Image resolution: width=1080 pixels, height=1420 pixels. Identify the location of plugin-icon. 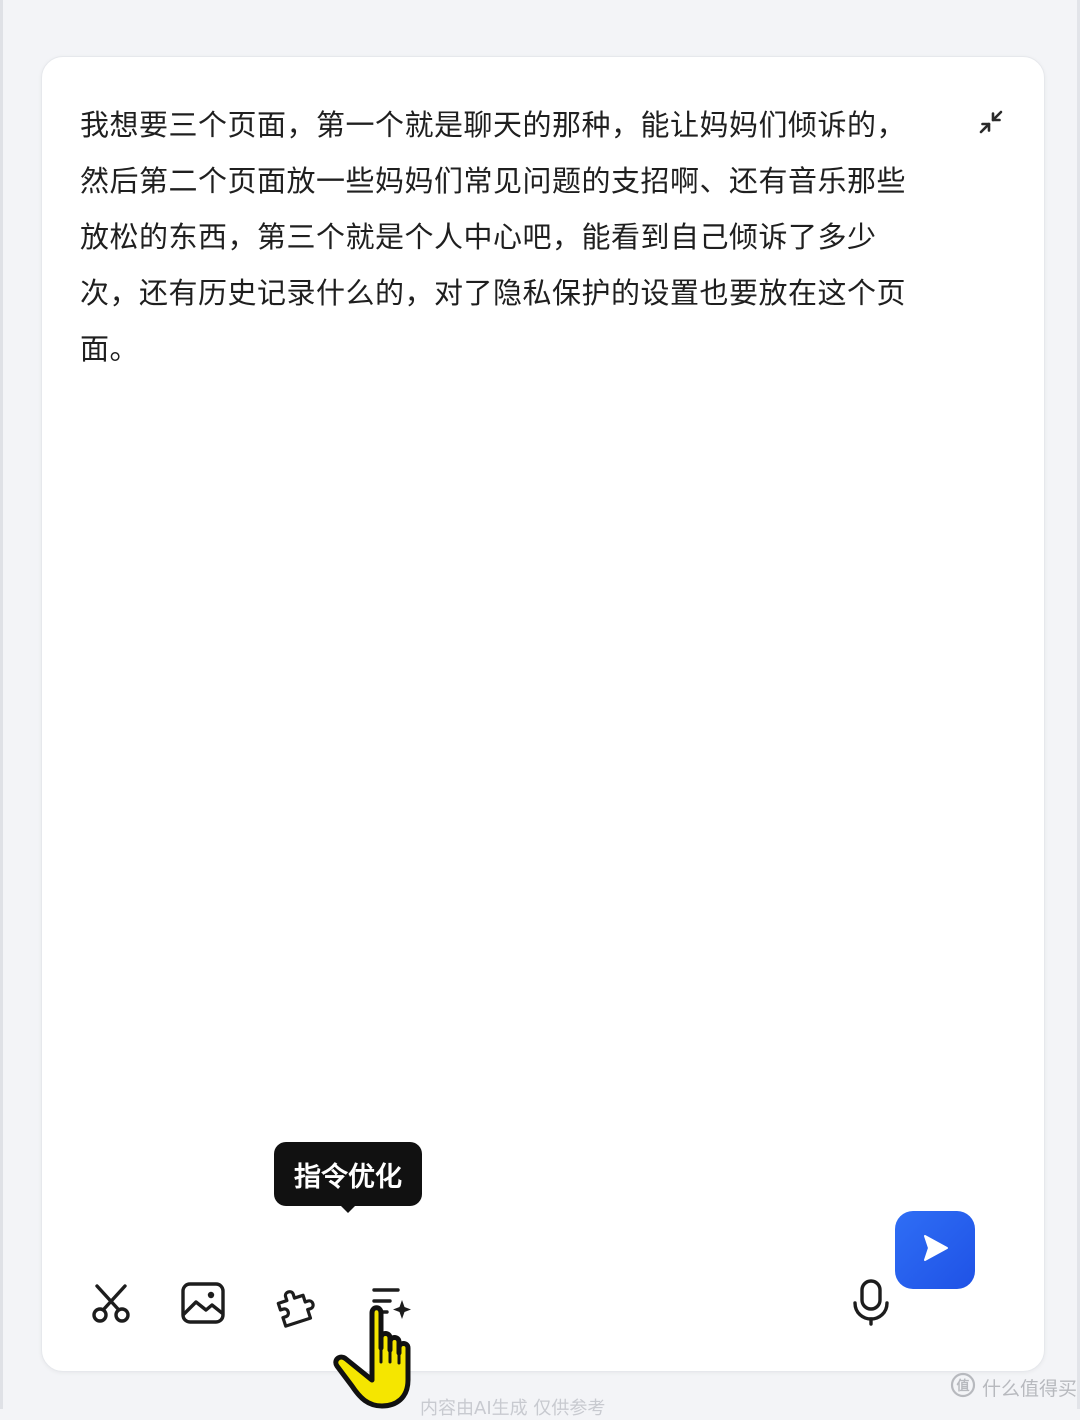
(296, 1305).